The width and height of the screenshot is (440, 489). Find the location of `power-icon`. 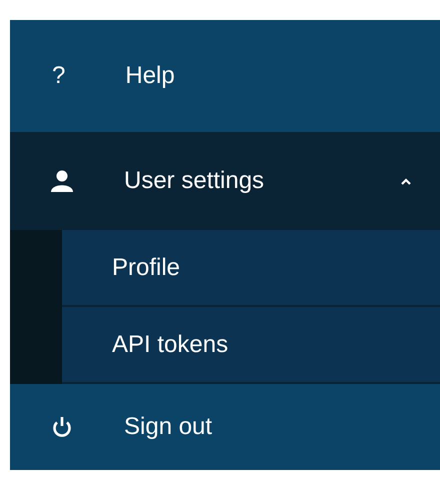

power-icon is located at coordinates (62, 427).